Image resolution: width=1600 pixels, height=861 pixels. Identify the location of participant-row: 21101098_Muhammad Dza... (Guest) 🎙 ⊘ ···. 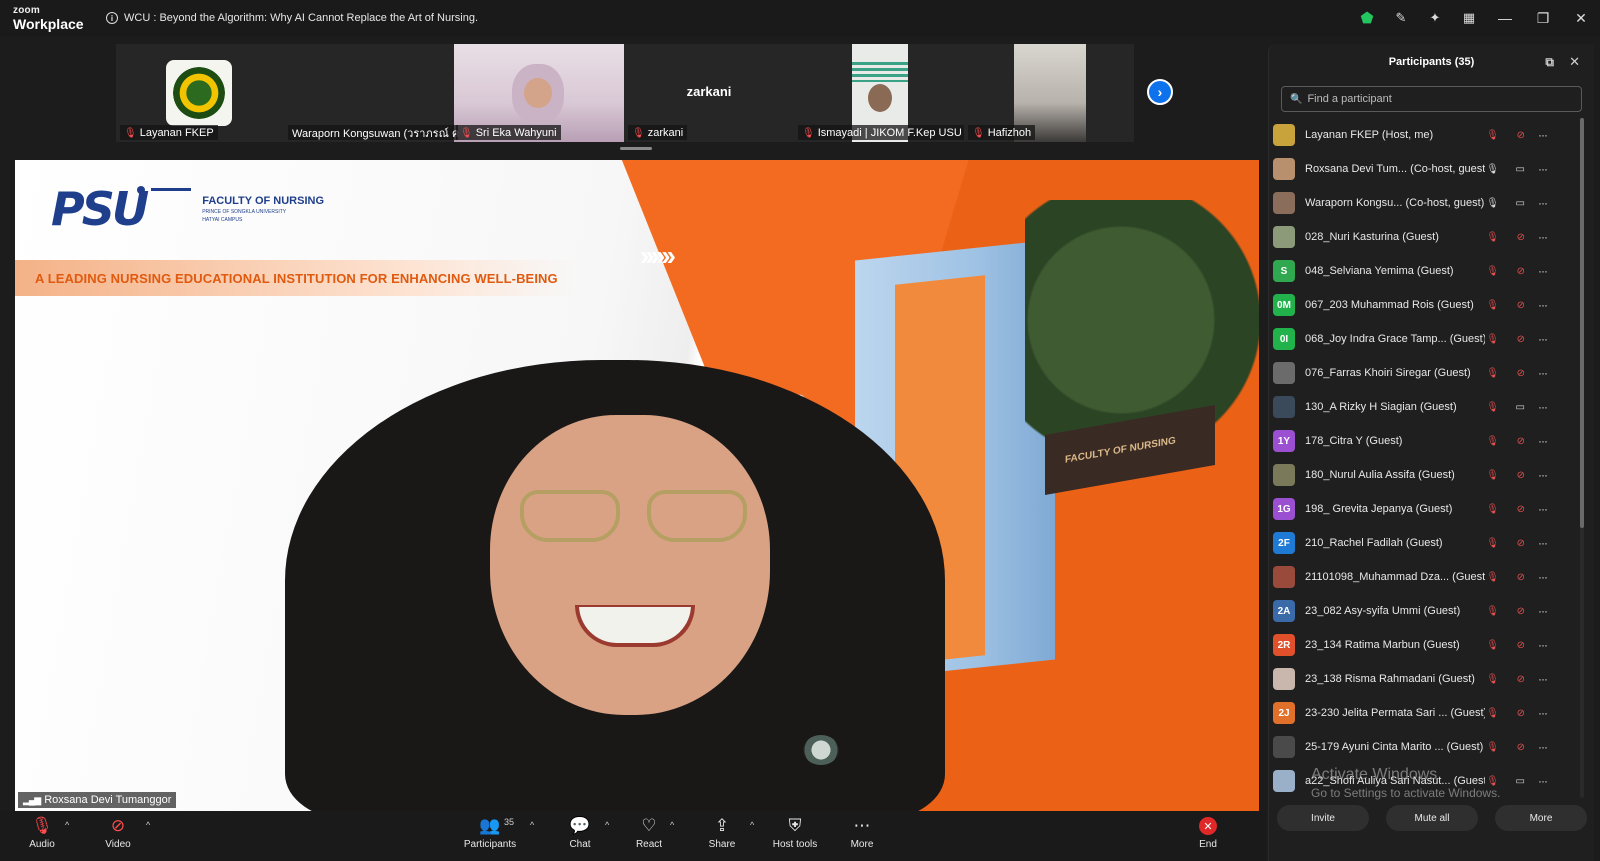
(1432, 577).